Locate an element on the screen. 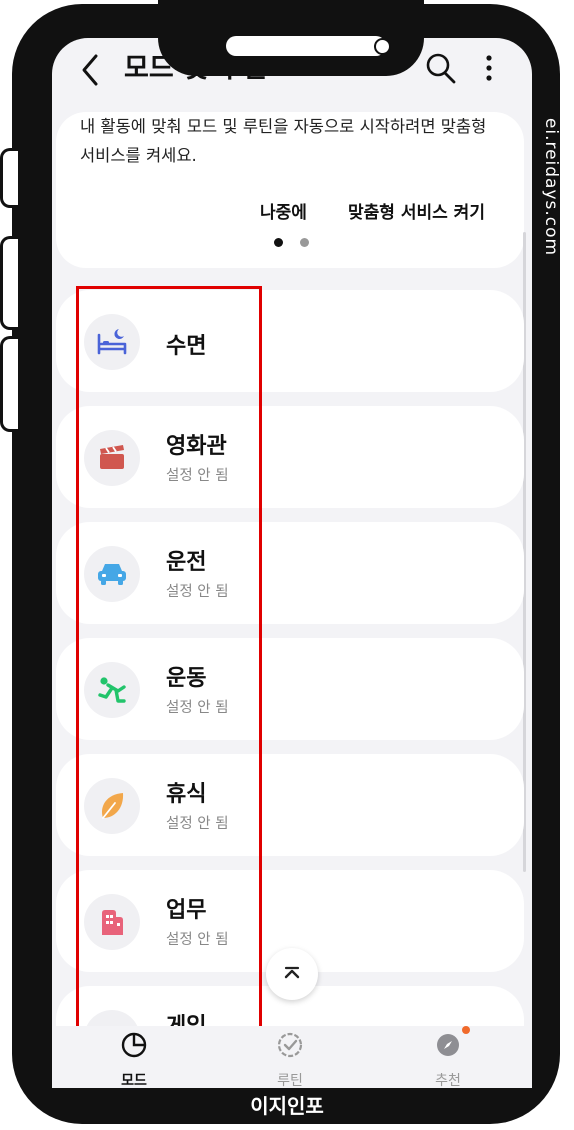 This screenshot has width=574, height=1130. mode-pie-icon is located at coordinates (134, 1045).